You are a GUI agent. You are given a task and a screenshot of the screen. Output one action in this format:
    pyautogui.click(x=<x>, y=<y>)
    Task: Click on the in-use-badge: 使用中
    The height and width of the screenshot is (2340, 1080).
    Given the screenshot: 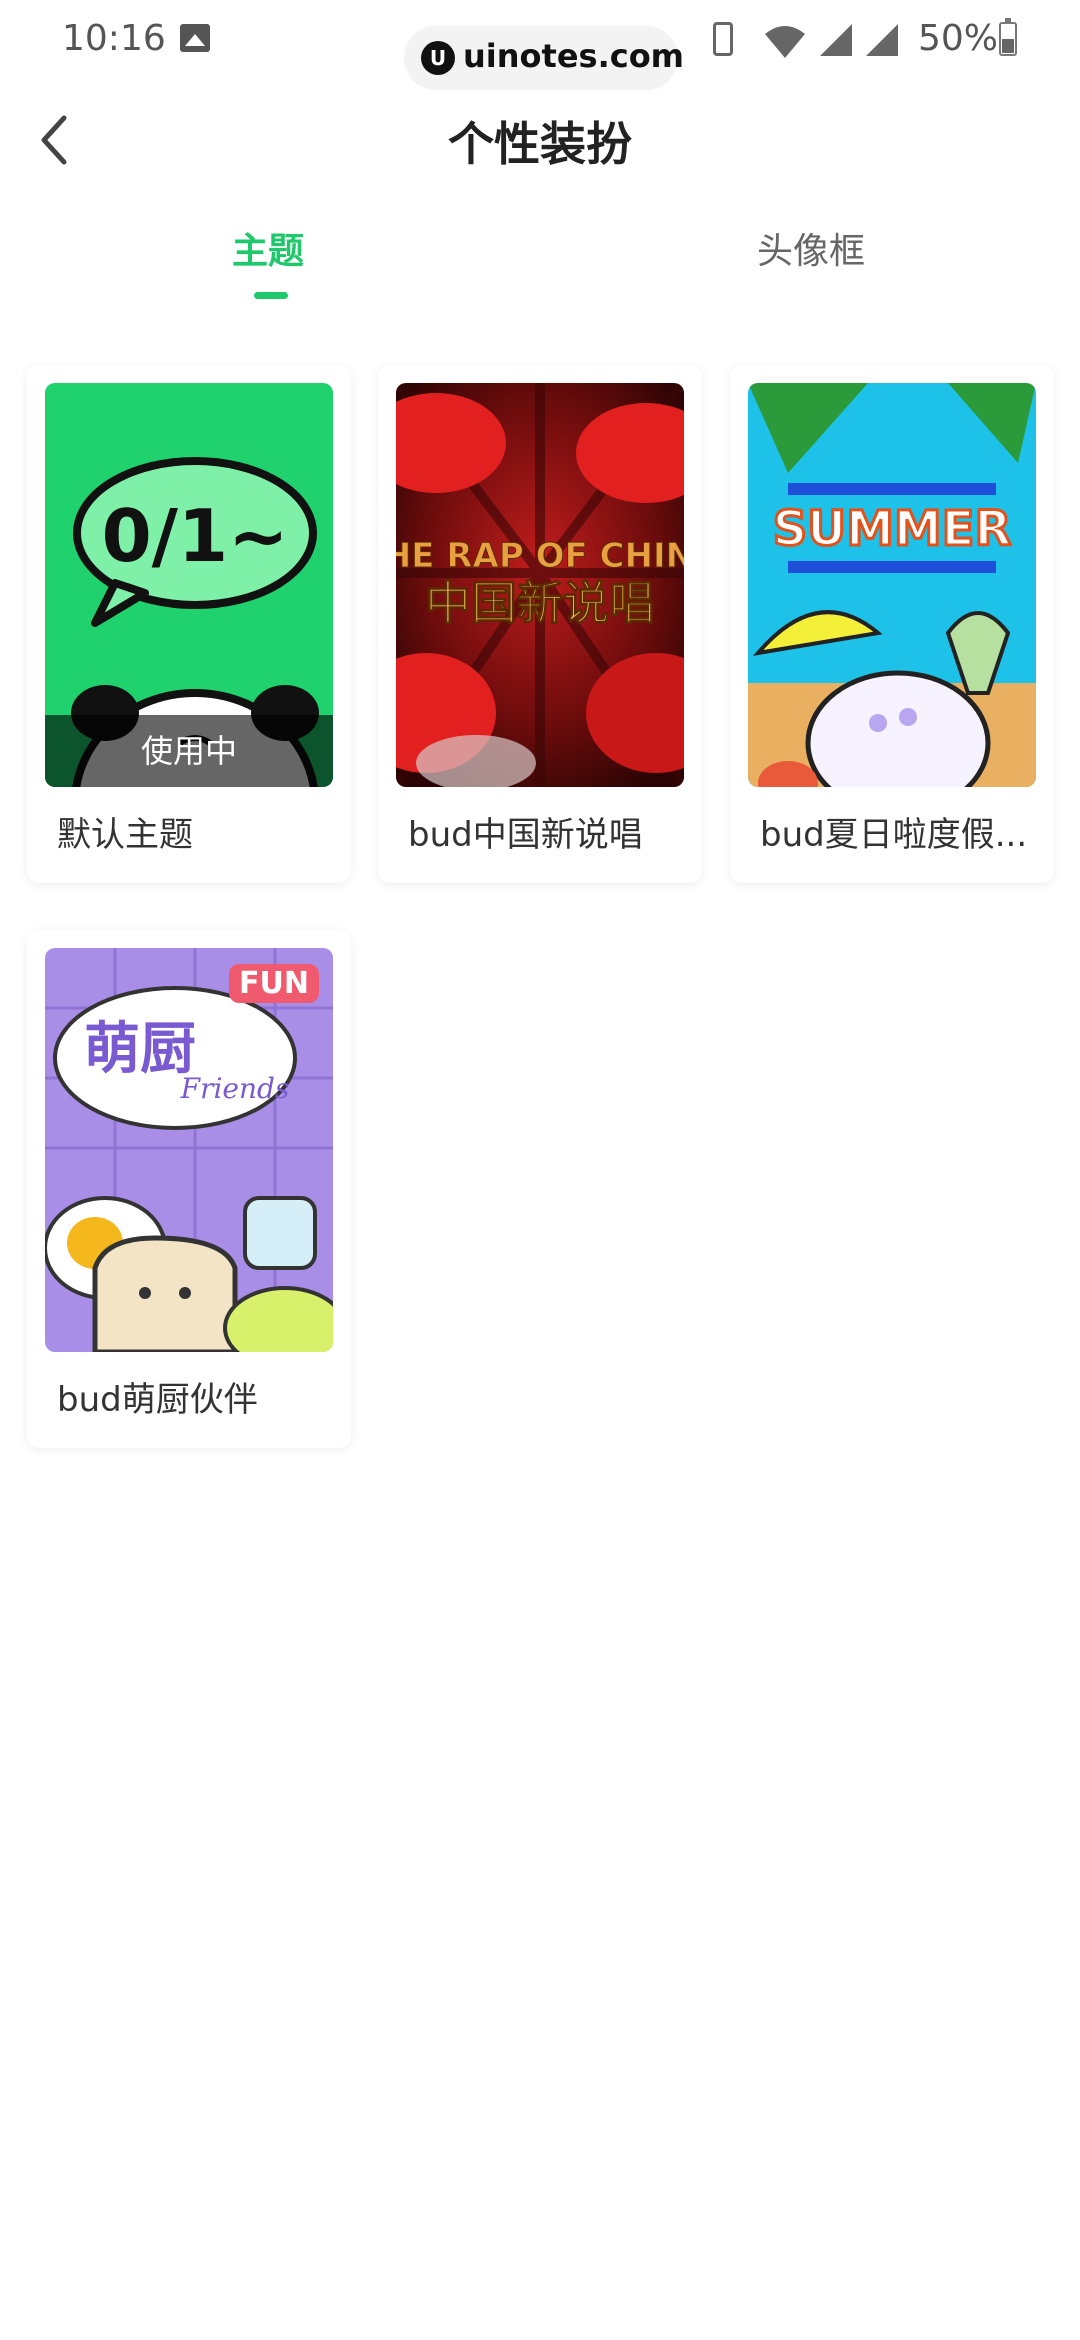 What is the action you would take?
    pyautogui.click(x=189, y=751)
    